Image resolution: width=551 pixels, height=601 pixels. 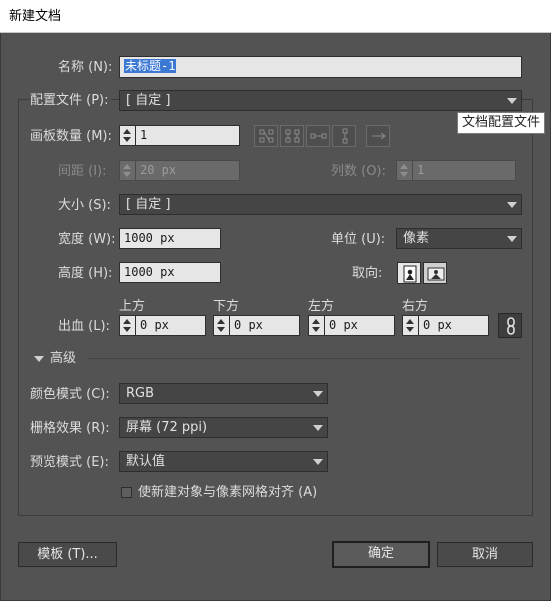 What do you see at coordinates (140, 393) in the screenshot?
I see `color-mode-value: RGB` at bounding box center [140, 393].